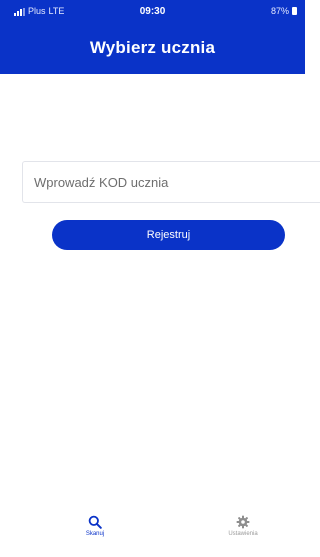  What do you see at coordinates (152, 37) in the screenshot?
I see `app-header: Plus LTE 09:30 87% Wybierz ucznia` at bounding box center [152, 37].